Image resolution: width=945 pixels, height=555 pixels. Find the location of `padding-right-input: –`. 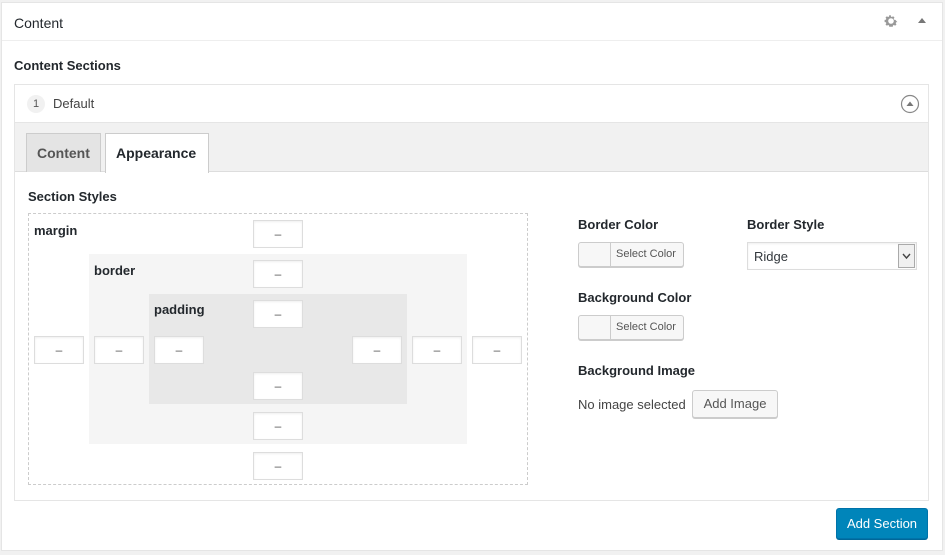

padding-right-input: – is located at coordinates (377, 350).